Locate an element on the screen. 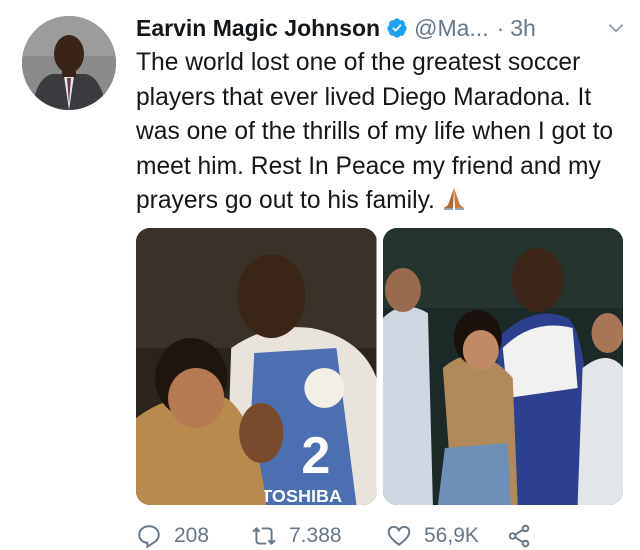 The image size is (640, 550). share-button is located at coordinates (525, 536).